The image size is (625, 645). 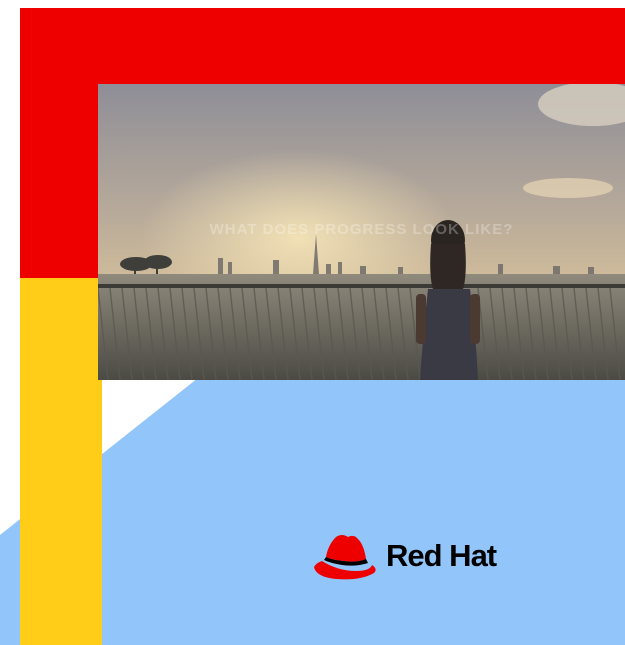 I want to click on yellow-left-band, so click(x=61, y=461).